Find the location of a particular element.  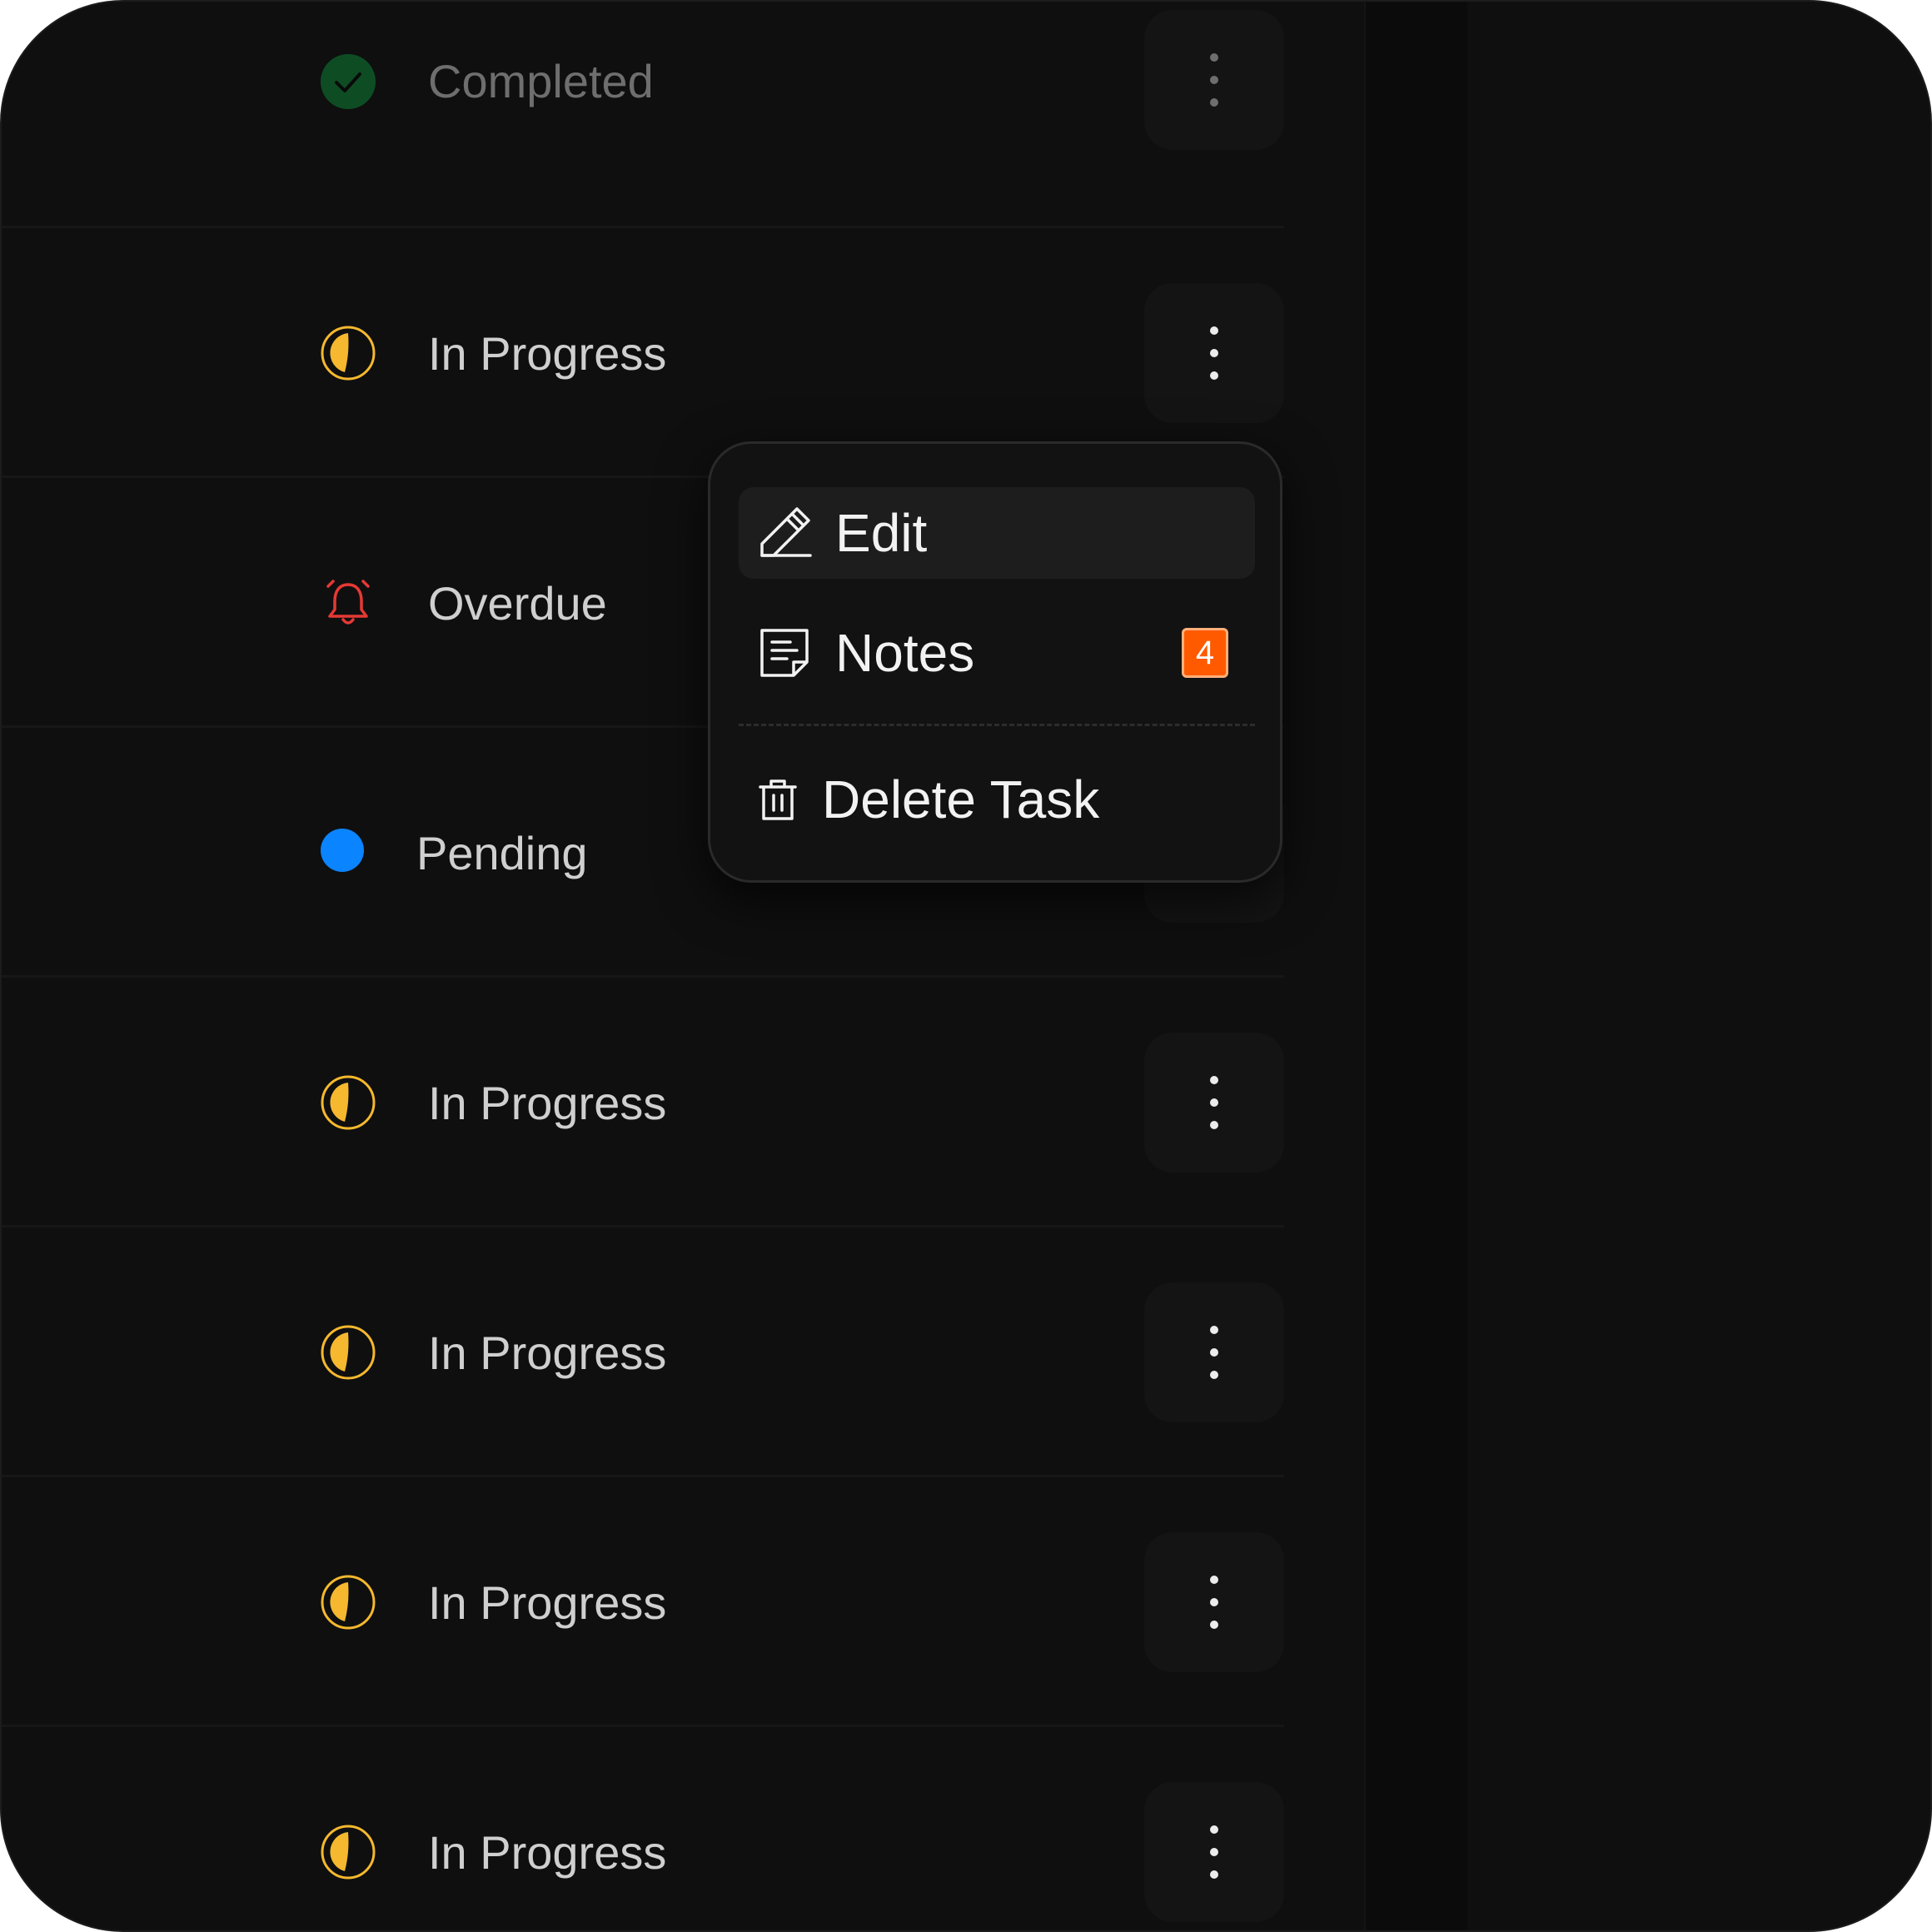

trash-icon is located at coordinates (777, 799).